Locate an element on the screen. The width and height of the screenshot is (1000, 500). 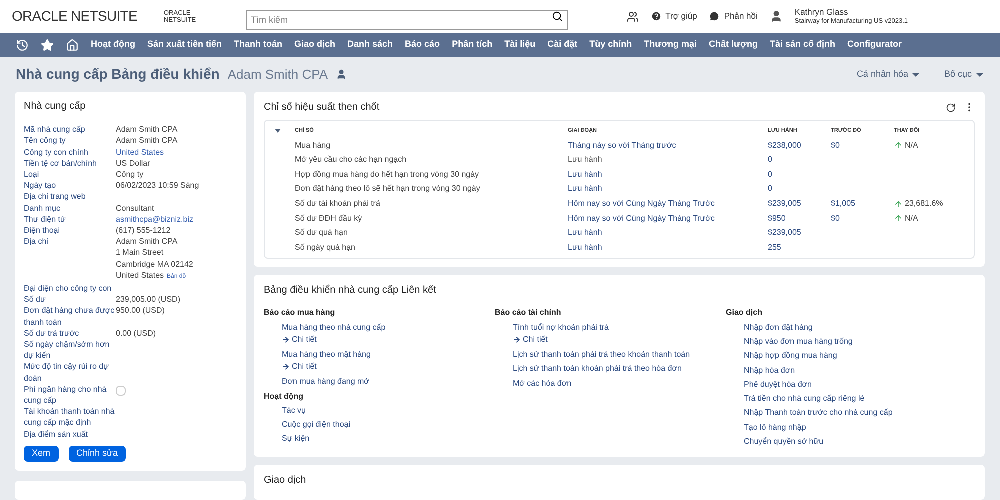
vendor-icon is located at coordinates (341, 74).